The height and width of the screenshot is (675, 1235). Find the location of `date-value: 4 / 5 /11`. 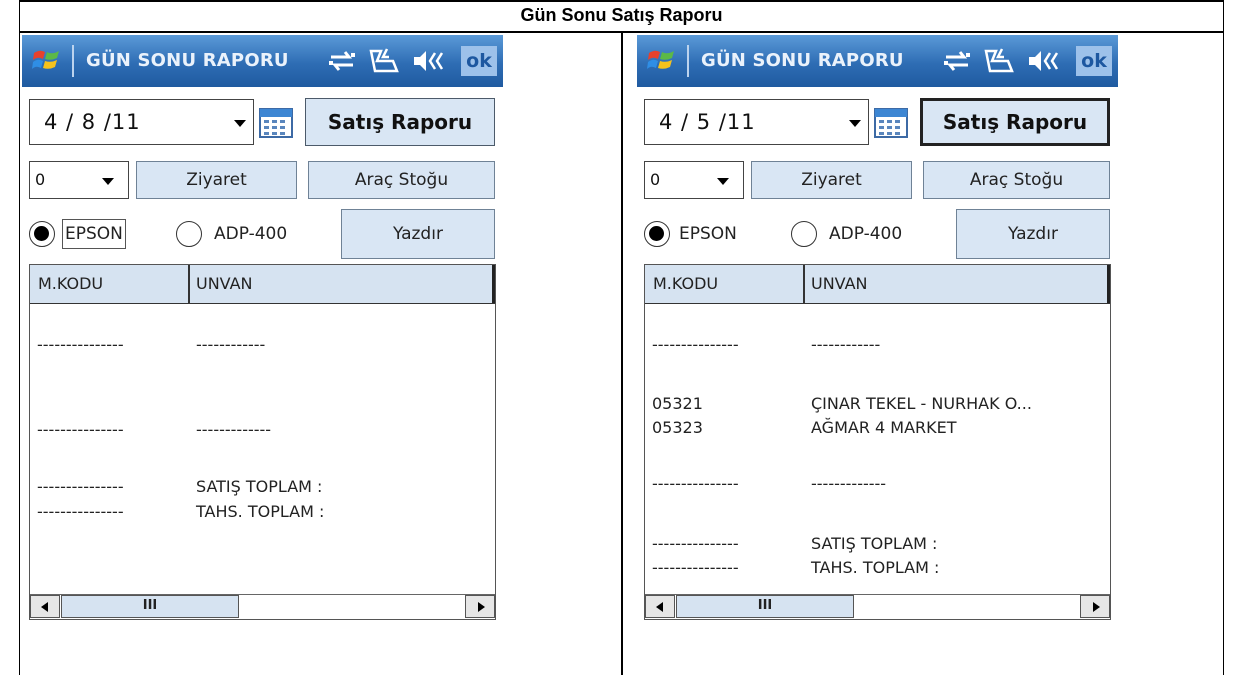

date-value: 4 / 5 /11 is located at coordinates (707, 122).